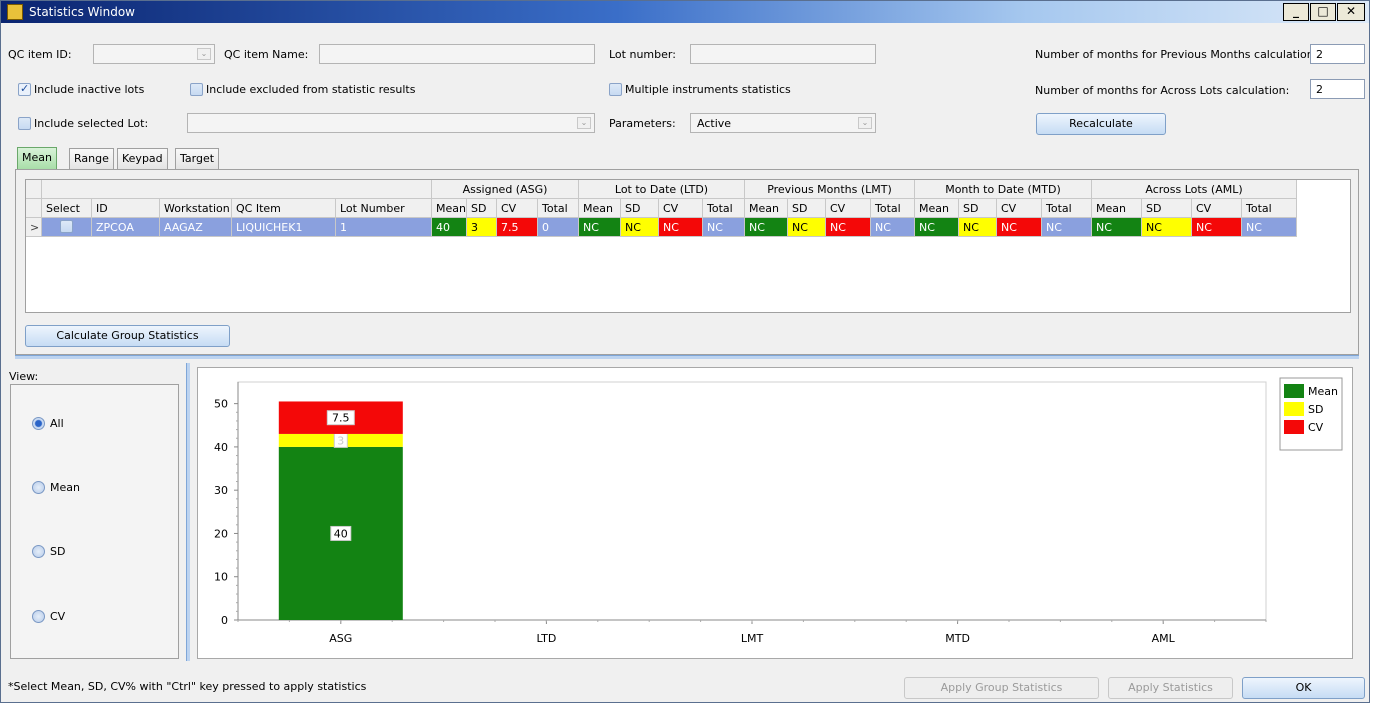 Image resolution: width=1374 pixels, height=707 pixels. What do you see at coordinates (196, 89) in the screenshot?
I see `include-excluded-checkbox` at bounding box center [196, 89].